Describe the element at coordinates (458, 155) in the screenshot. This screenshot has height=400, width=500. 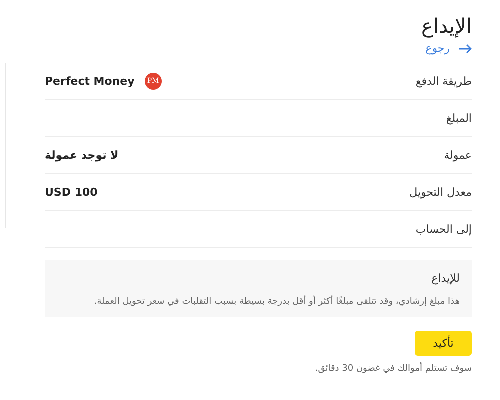
I see `row-label: عمولة` at that location.